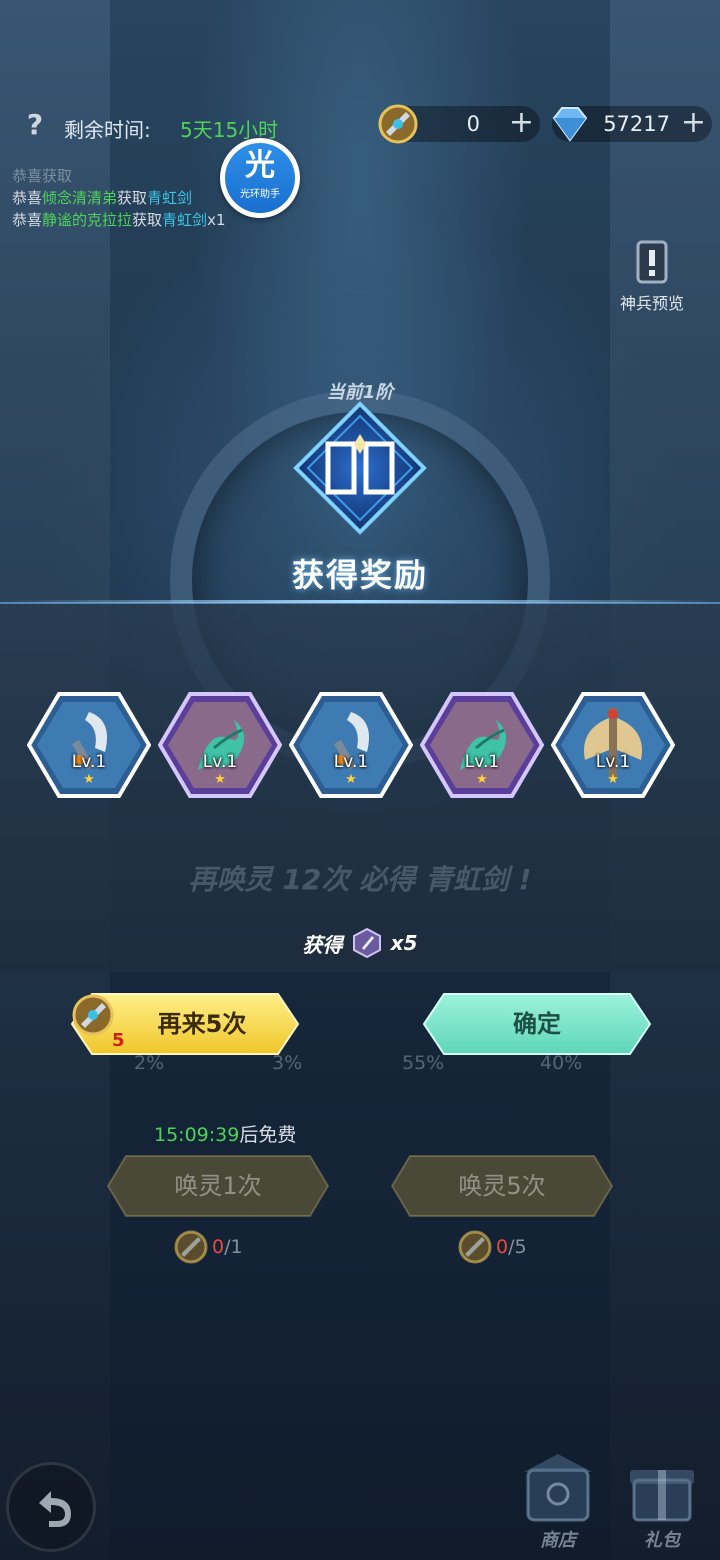 The width and height of the screenshot is (720, 1560). I want to click on helper-badge-inner: 光 光环助手, so click(260, 178).